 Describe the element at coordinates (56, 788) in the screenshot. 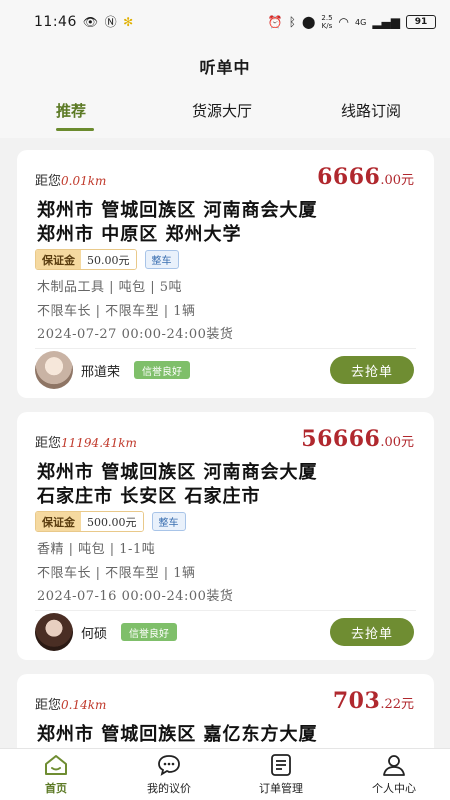

I see `tabbar-label: 首页` at that location.